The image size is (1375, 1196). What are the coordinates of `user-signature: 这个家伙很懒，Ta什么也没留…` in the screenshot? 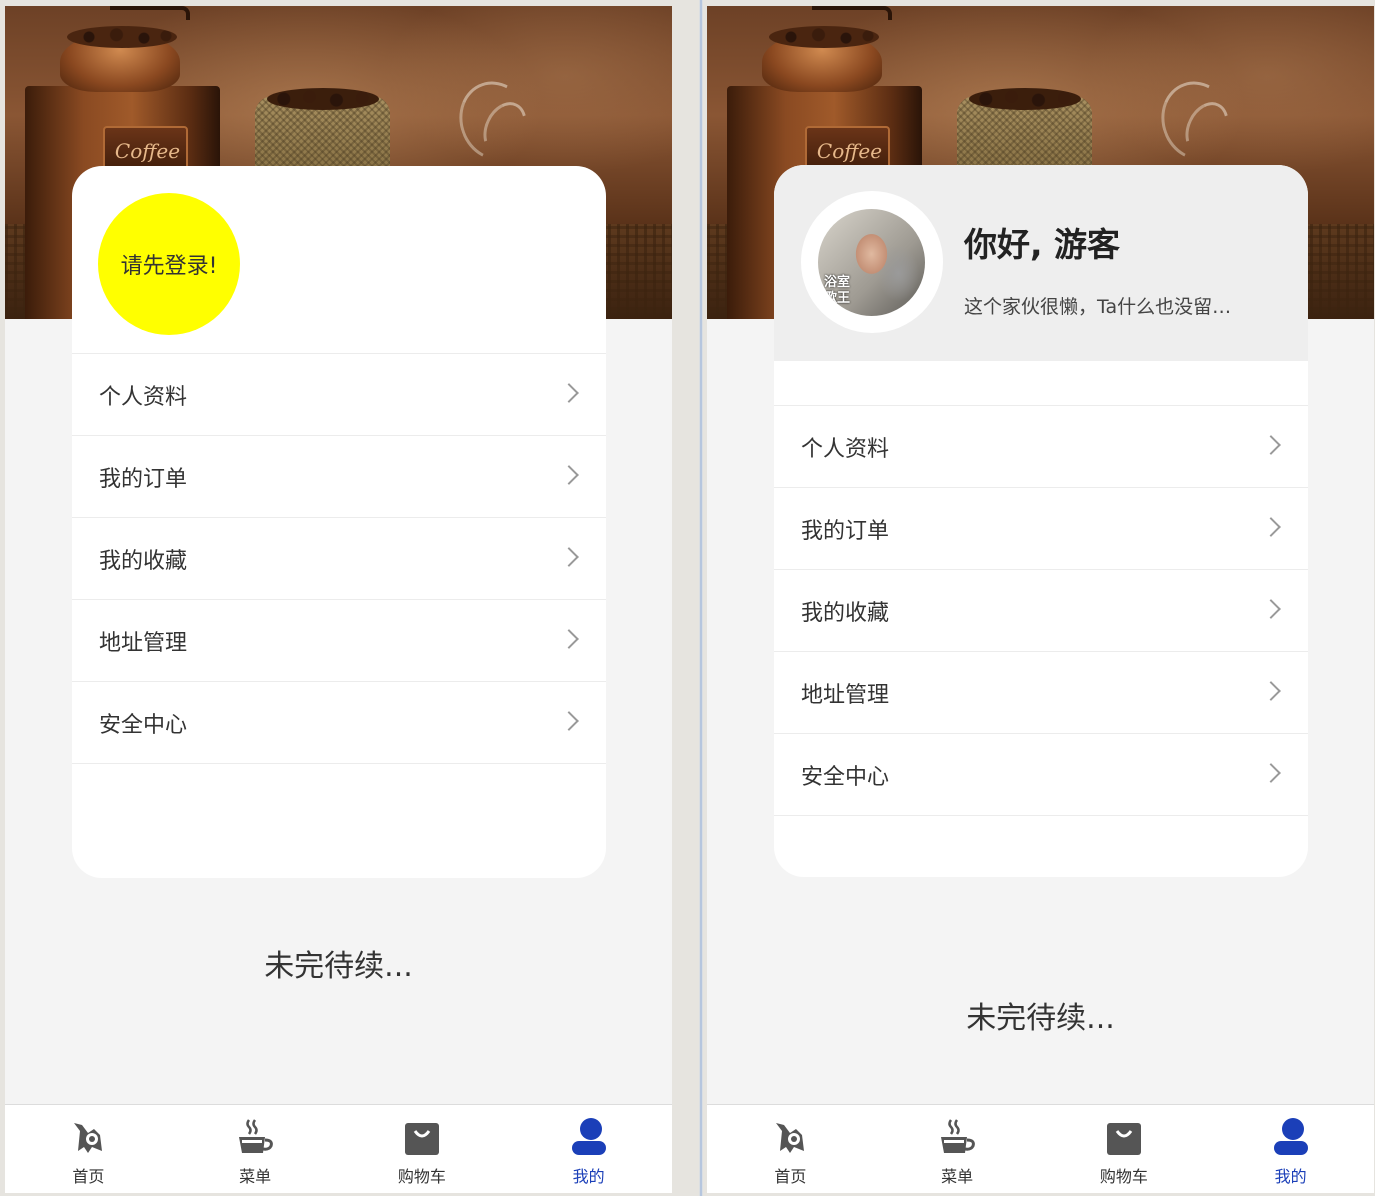 It's located at (1098, 307).